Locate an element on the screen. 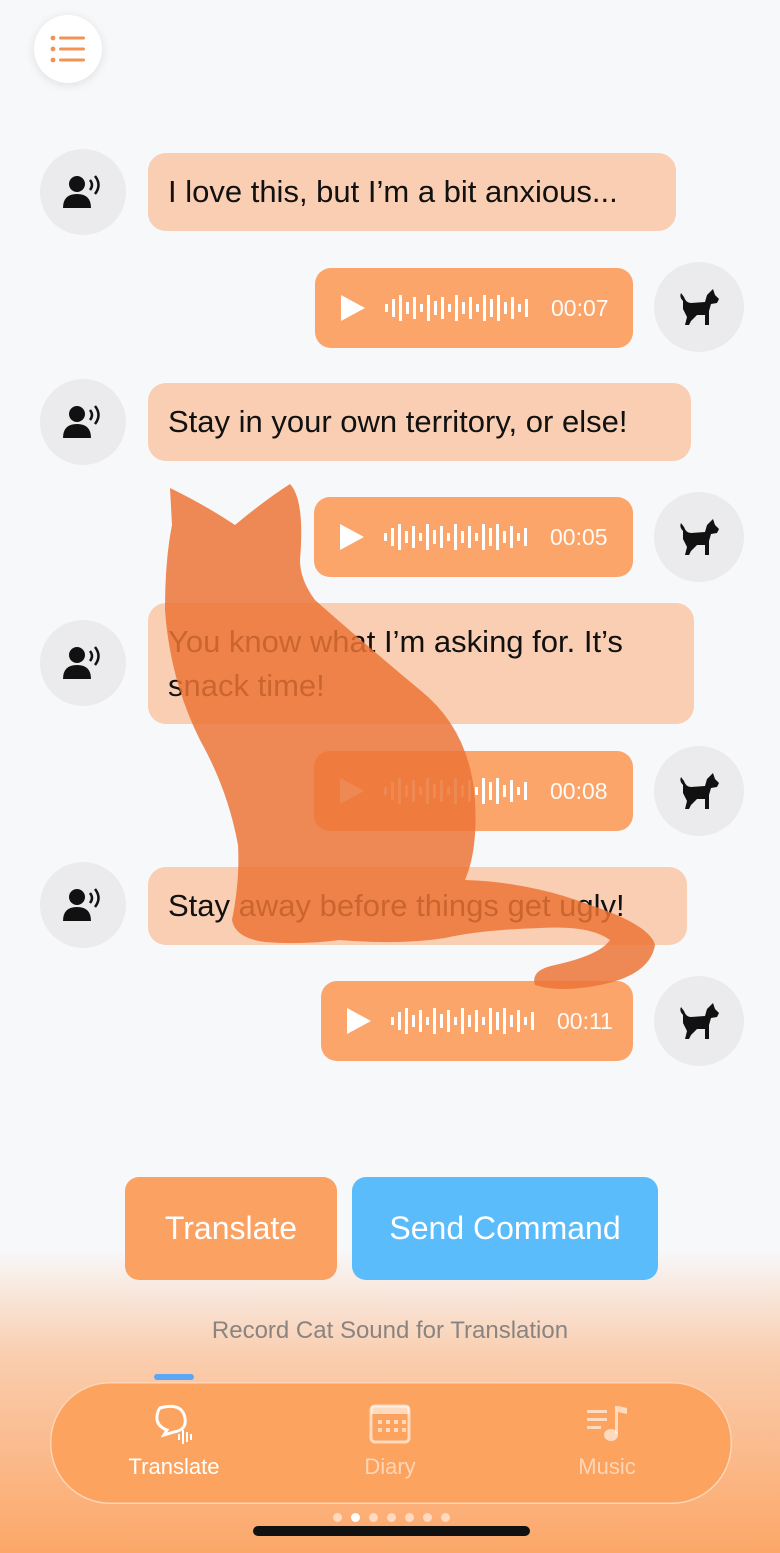 This screenshot has width=780, height=1553. tab-label: Translate is located at coordinates (174, 1466).